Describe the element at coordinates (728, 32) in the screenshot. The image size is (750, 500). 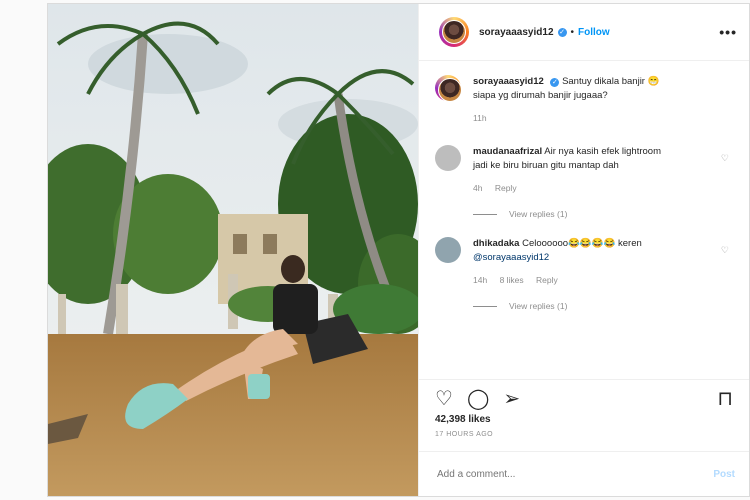
I see `more-options-icon: •••` at that location.